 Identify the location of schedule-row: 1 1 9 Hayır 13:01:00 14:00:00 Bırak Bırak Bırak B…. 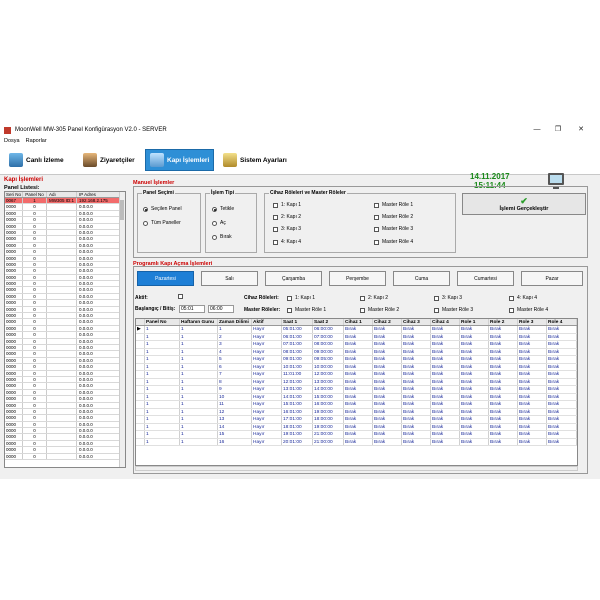
(356, 390).